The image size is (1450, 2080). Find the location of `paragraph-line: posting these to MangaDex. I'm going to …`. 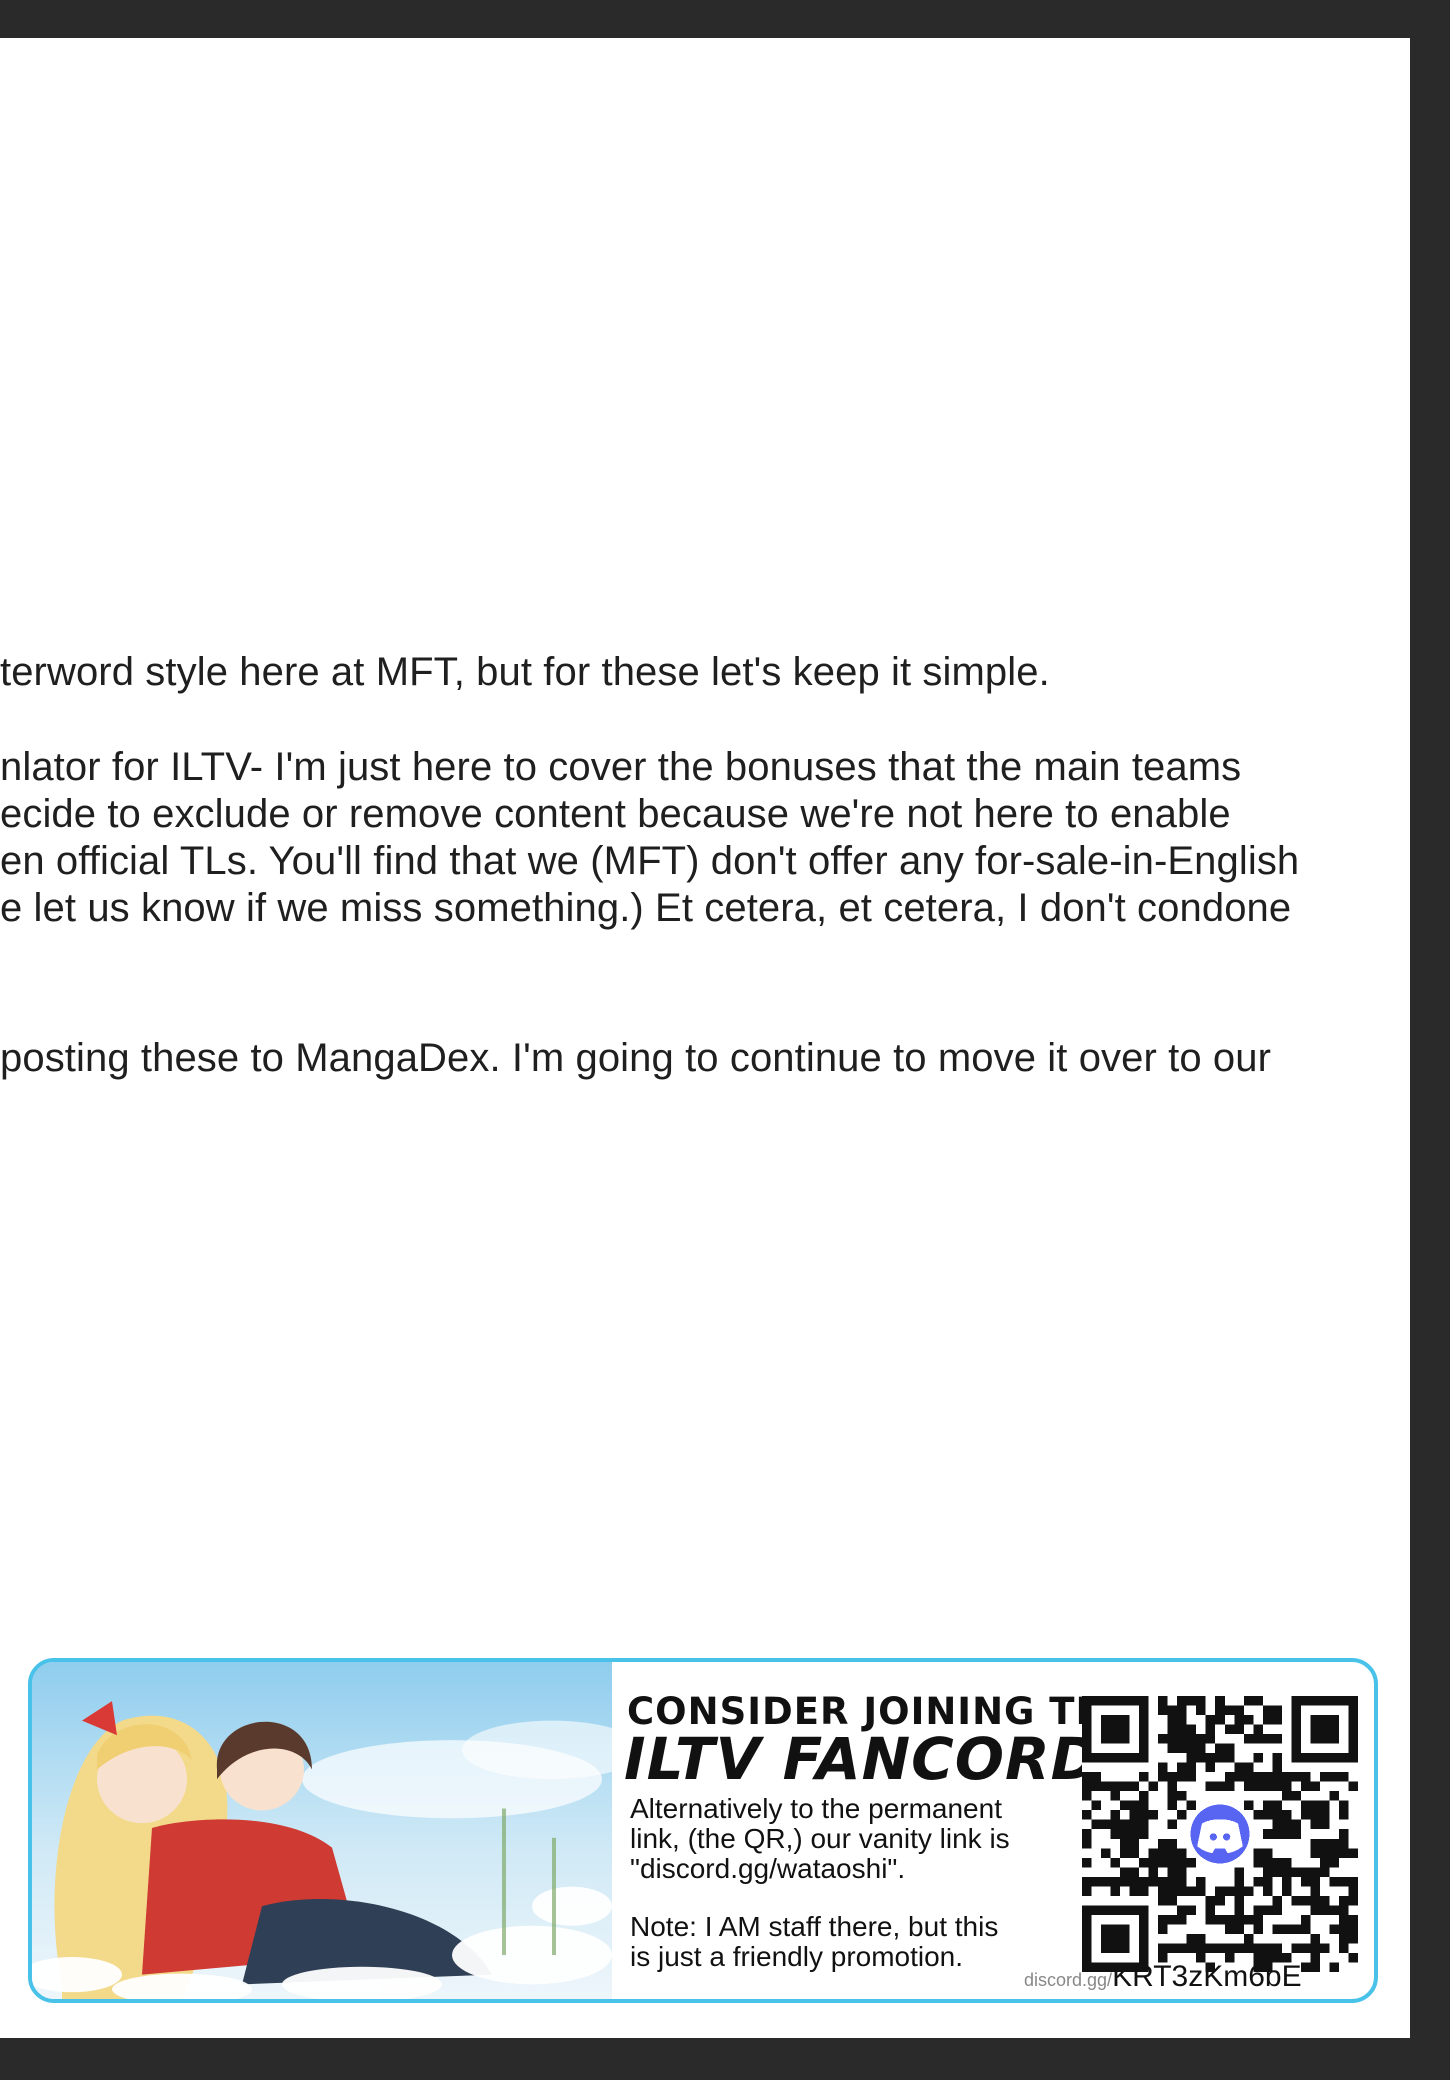

paragraph-line: posting these to MangaDex. I'm going to … is located at coordinates (636, 1058).